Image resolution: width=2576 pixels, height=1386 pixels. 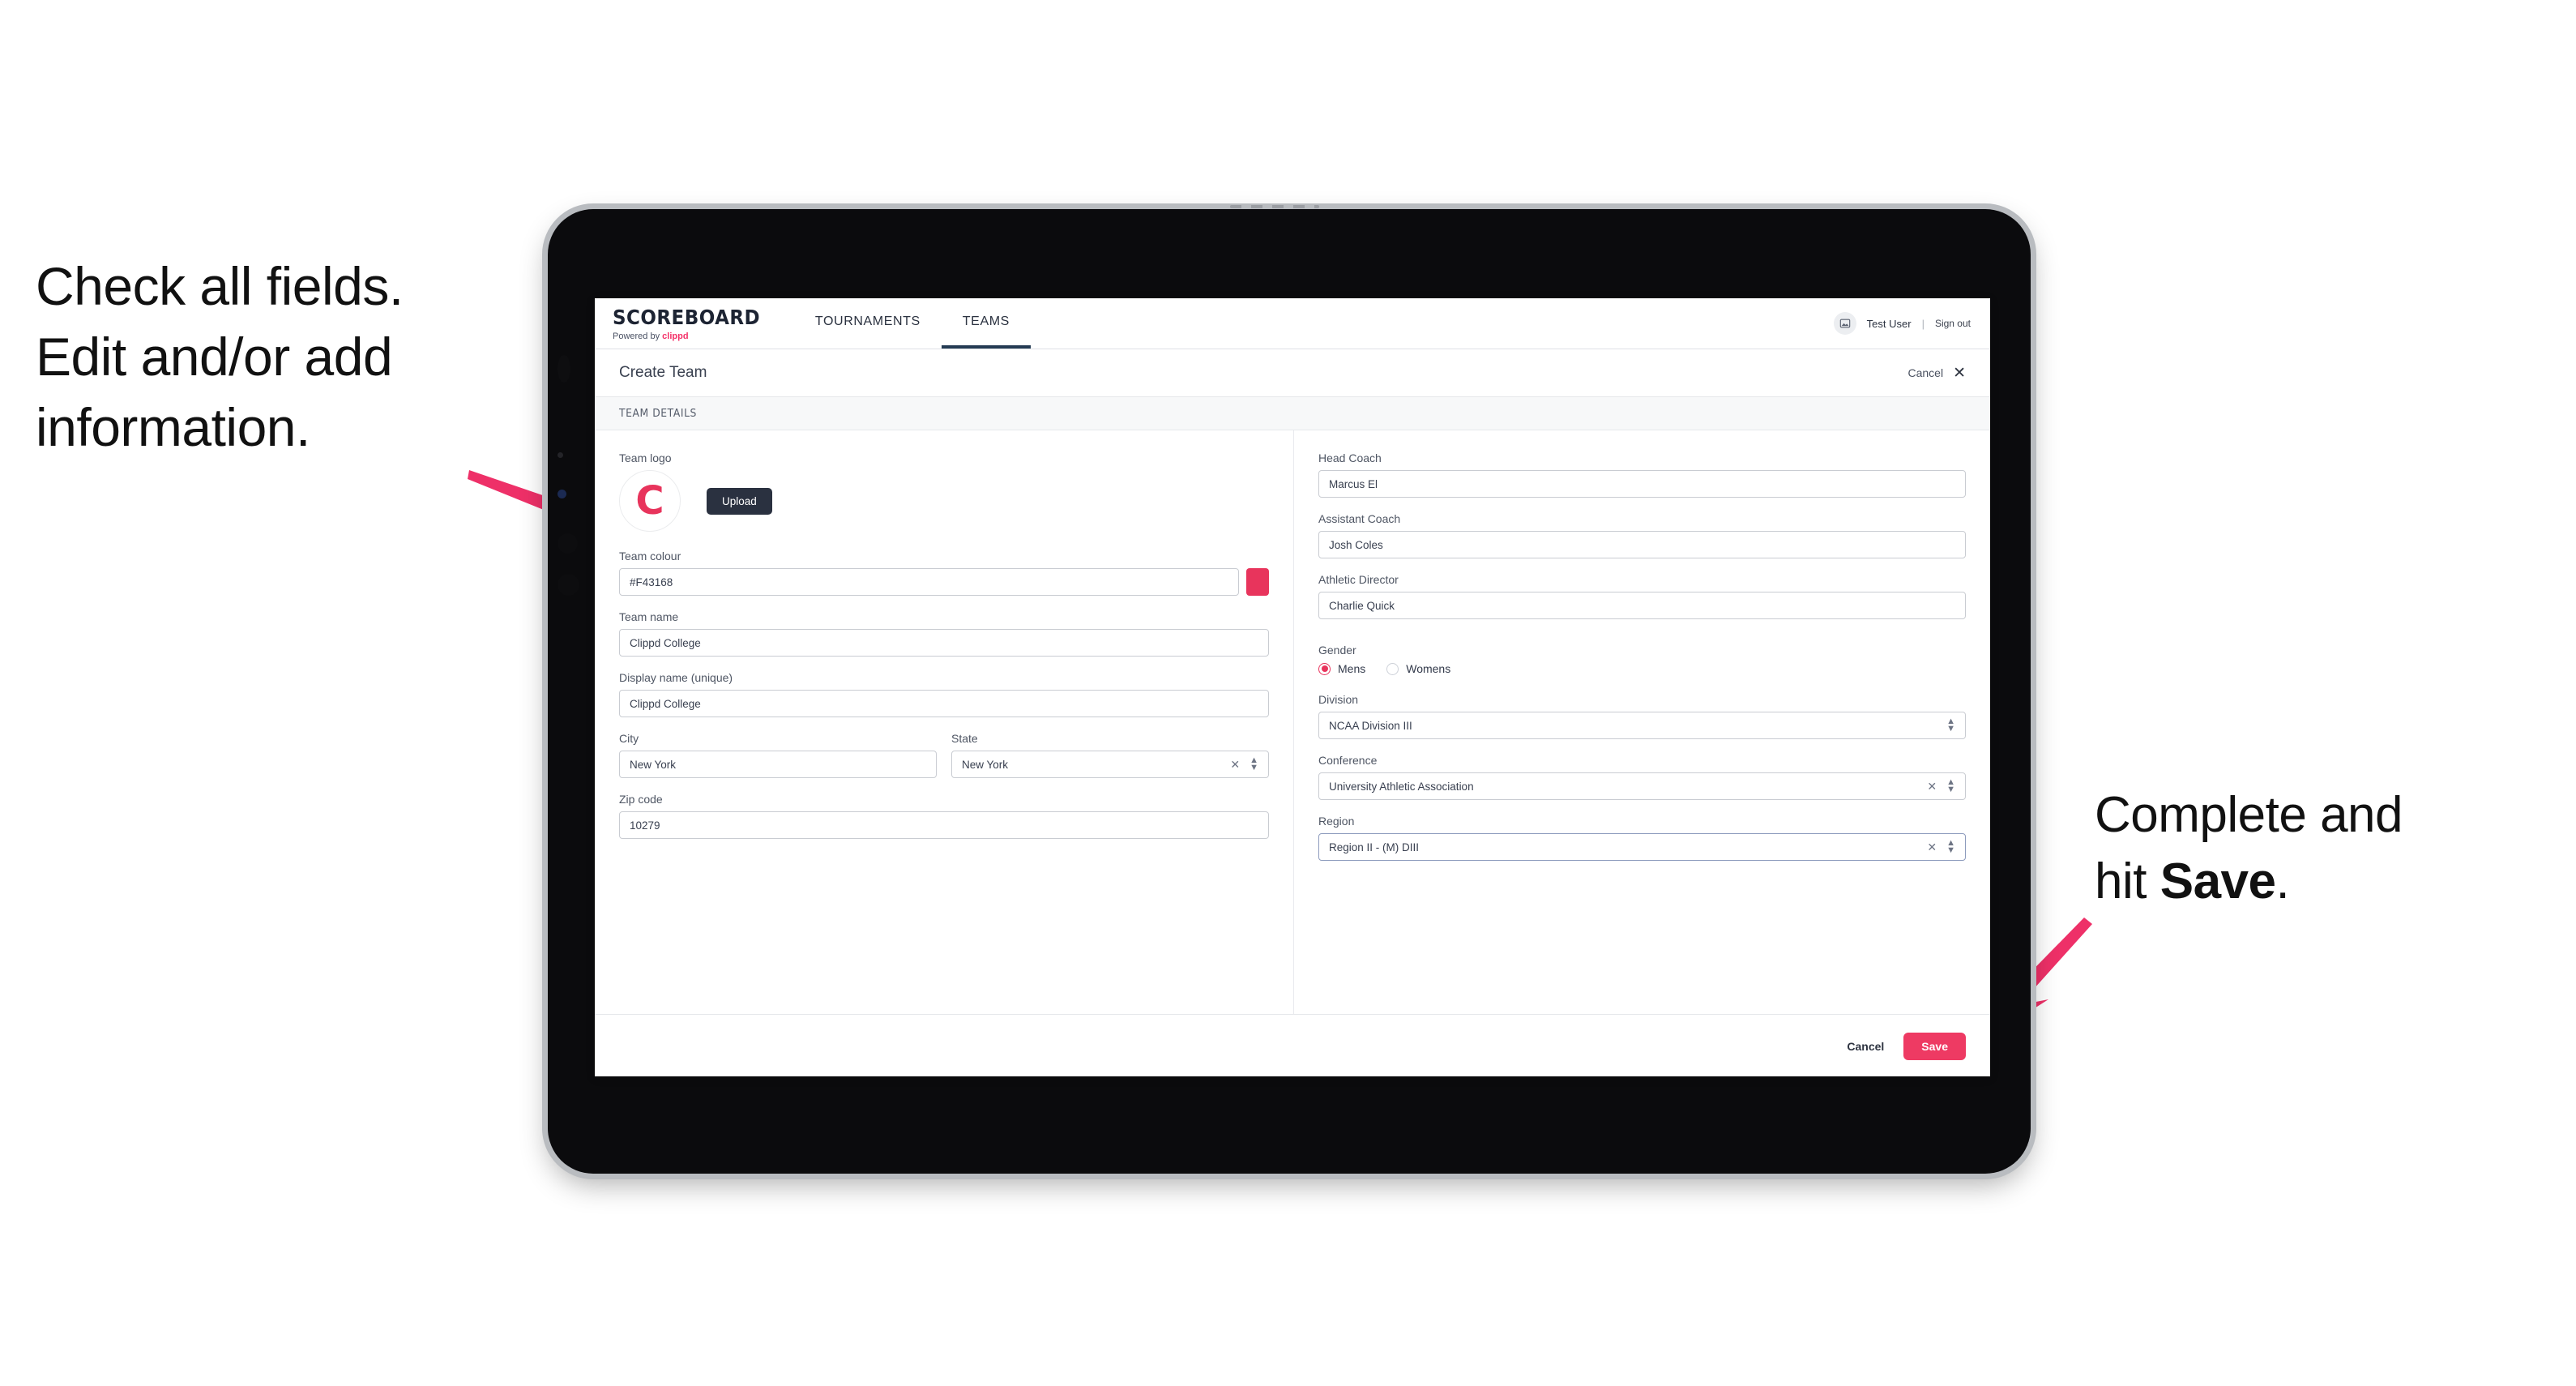 I want to click on state-select-icons: ✕ ▲ ▼, so click(x=1244, y=764).